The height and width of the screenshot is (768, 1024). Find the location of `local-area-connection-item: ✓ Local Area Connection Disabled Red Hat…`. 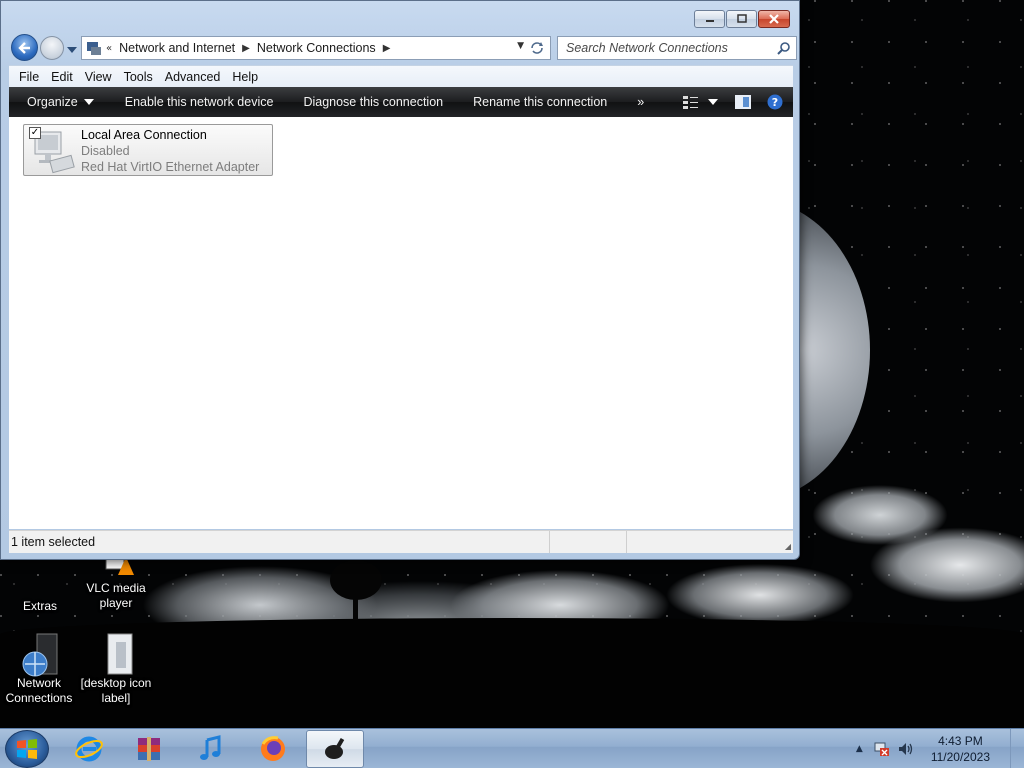

local-area-connection-item: ✓ Local Area Connection Disabled Red Hat… is located at coordinates (148, 150).